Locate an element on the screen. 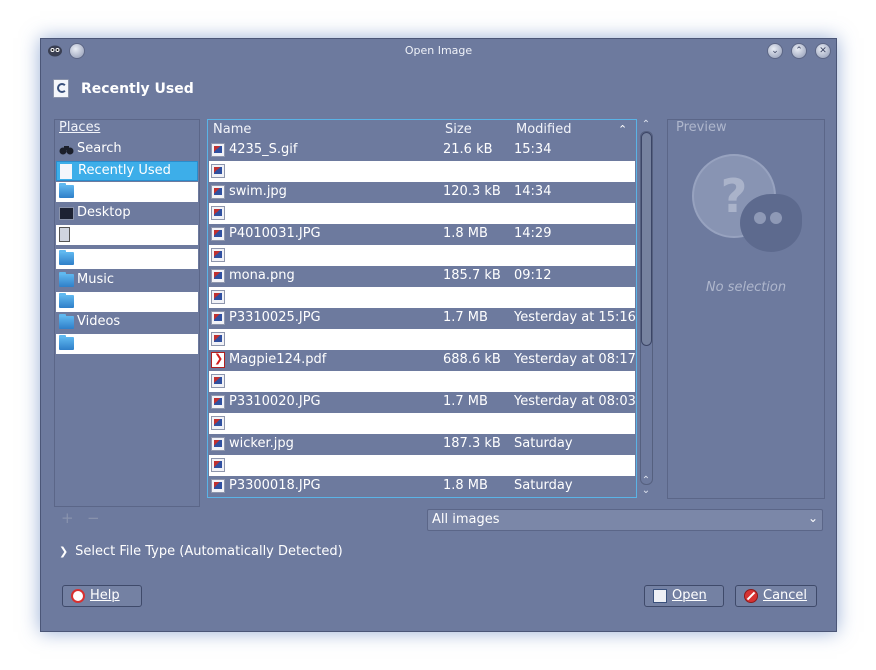 Image resolution: width=876 pixels, height=670 pixels. file-row: P3310025.JPG 1.7 MB Yesterday at 15:16 is located at coordinates (422, 318).